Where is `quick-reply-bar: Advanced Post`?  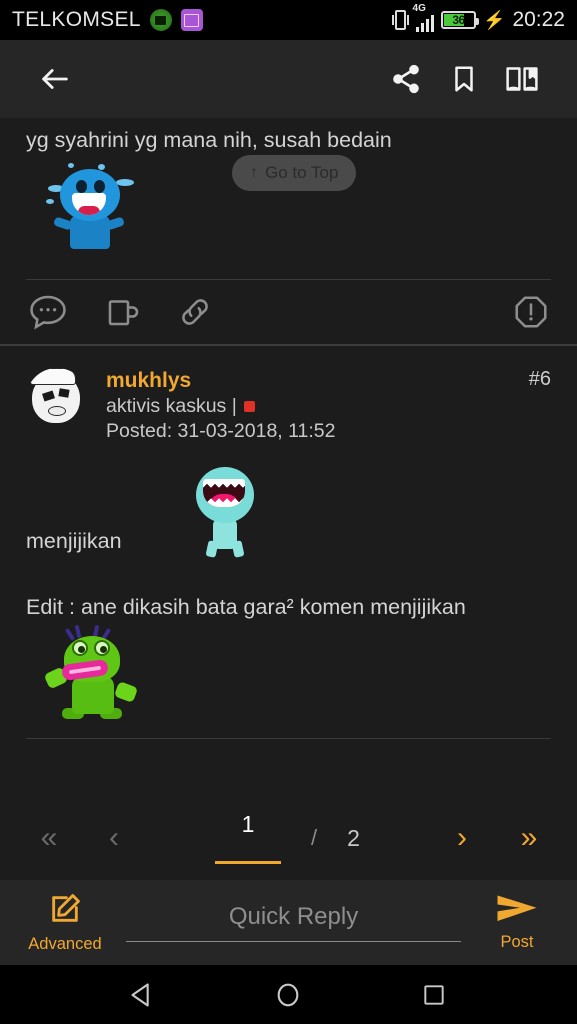 quick-reply-bar: Advanced Post is located at coordinates (288, 922).